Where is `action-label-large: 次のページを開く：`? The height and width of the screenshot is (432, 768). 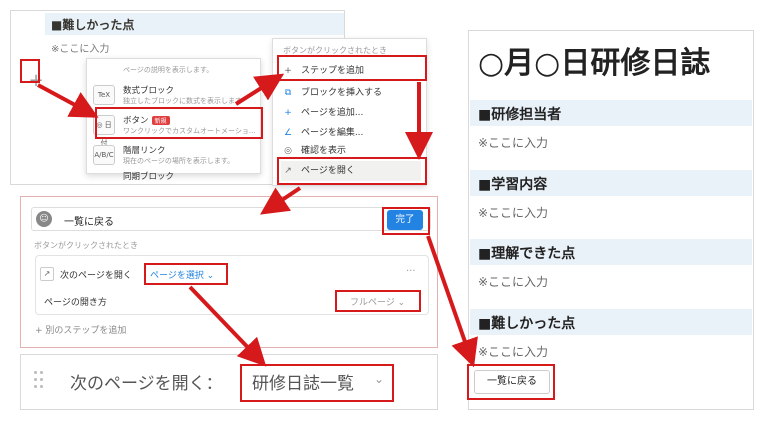 action-label-large: 次のページを開く： is located at coordinates (146, 384).